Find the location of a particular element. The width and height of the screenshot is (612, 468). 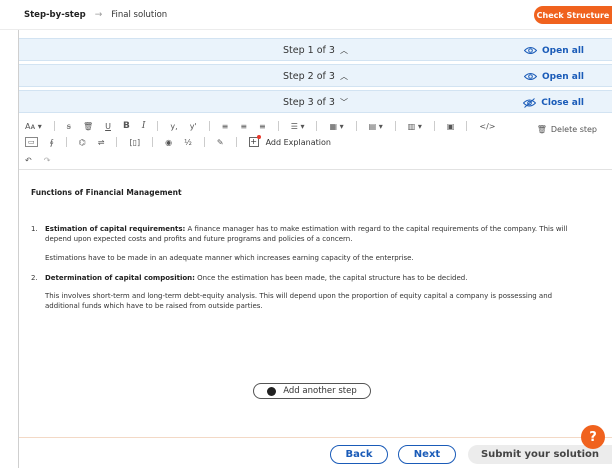

subscript-button: y, is located at coordinates (173, 126).